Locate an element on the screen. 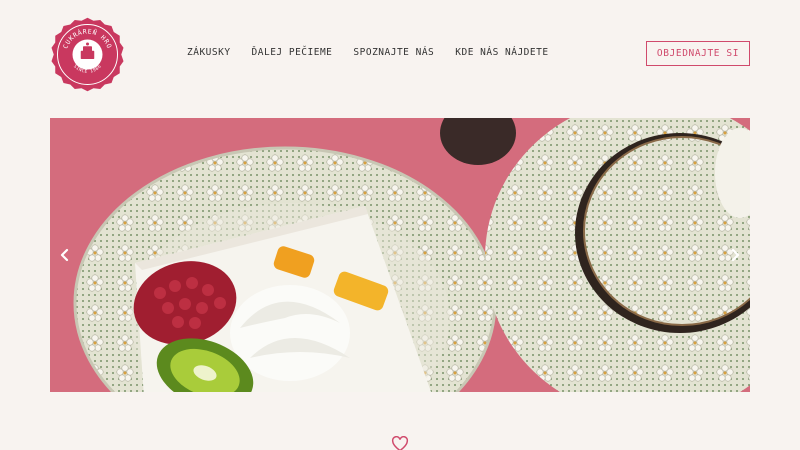 Image resolution: width=800 pixels, height=450 pixels. heart-icon is located at coordinates (400, 443).